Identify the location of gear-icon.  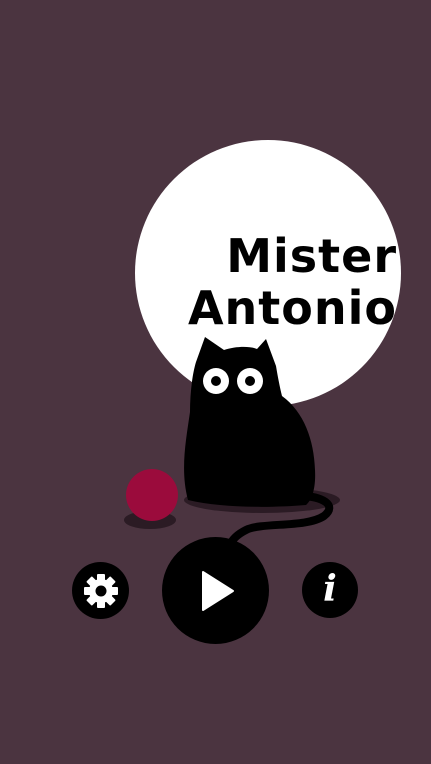
(100, 590).